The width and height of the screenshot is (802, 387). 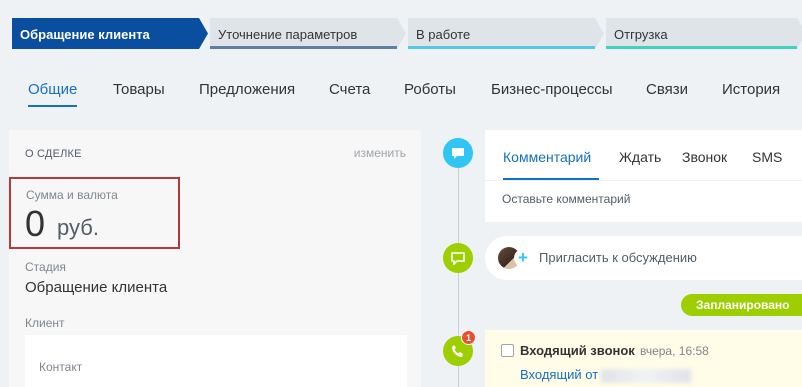 What do you see at coordinates (667, 89) in the screenshot?
I see `tab-links: Связи` at bounding box center [667, 89].